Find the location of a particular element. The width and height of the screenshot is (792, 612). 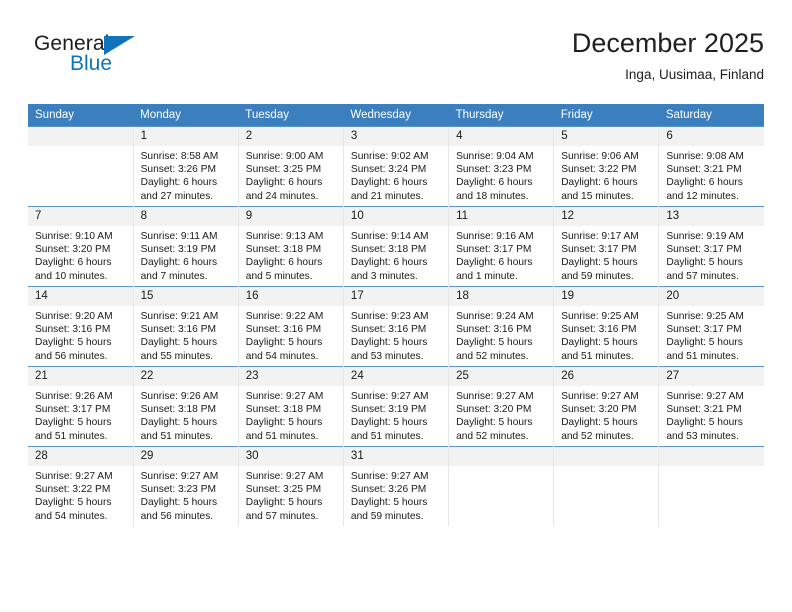

sunset-time: Sunset: 3:19 PM is located at coordinates (388, 410).